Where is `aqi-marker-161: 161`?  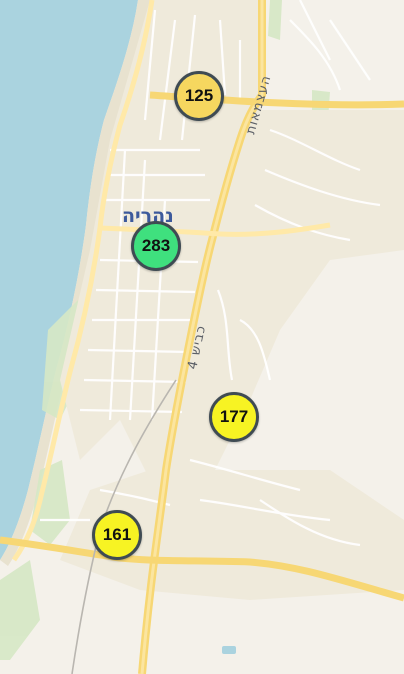
aqi-marker-161: 161 is located at coordinates (117, 535).